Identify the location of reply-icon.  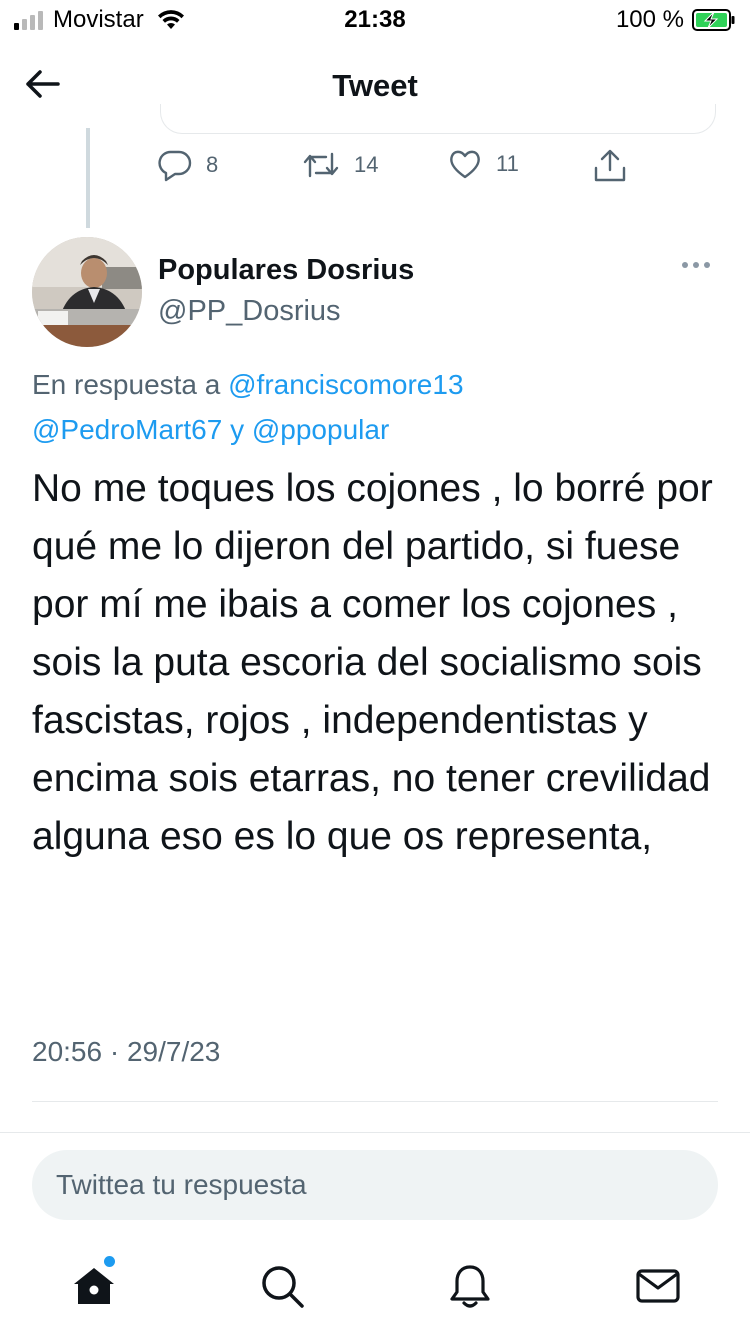
(175, 166).